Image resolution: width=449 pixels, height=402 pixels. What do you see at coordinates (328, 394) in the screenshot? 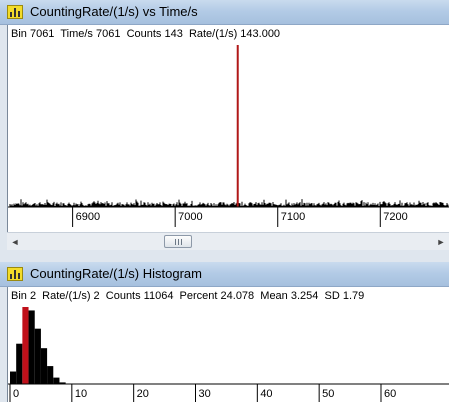
I see `x-tick-label: 50` at bounding box center [328, 394].